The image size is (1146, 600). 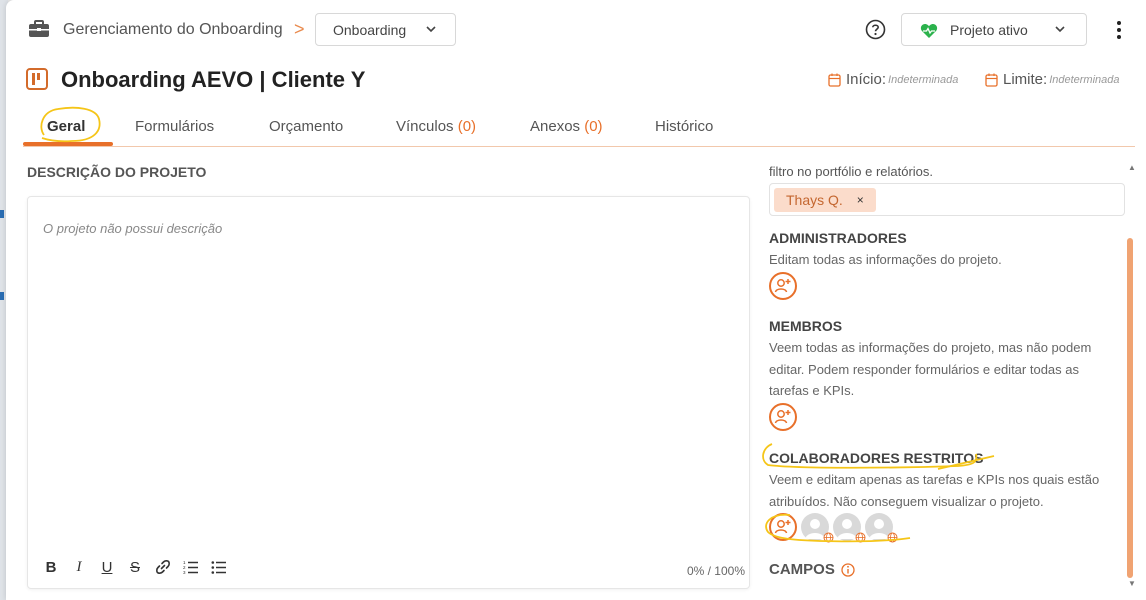 I want to click on start-date: Início: Indeterminada, so click(x=893, y=79).